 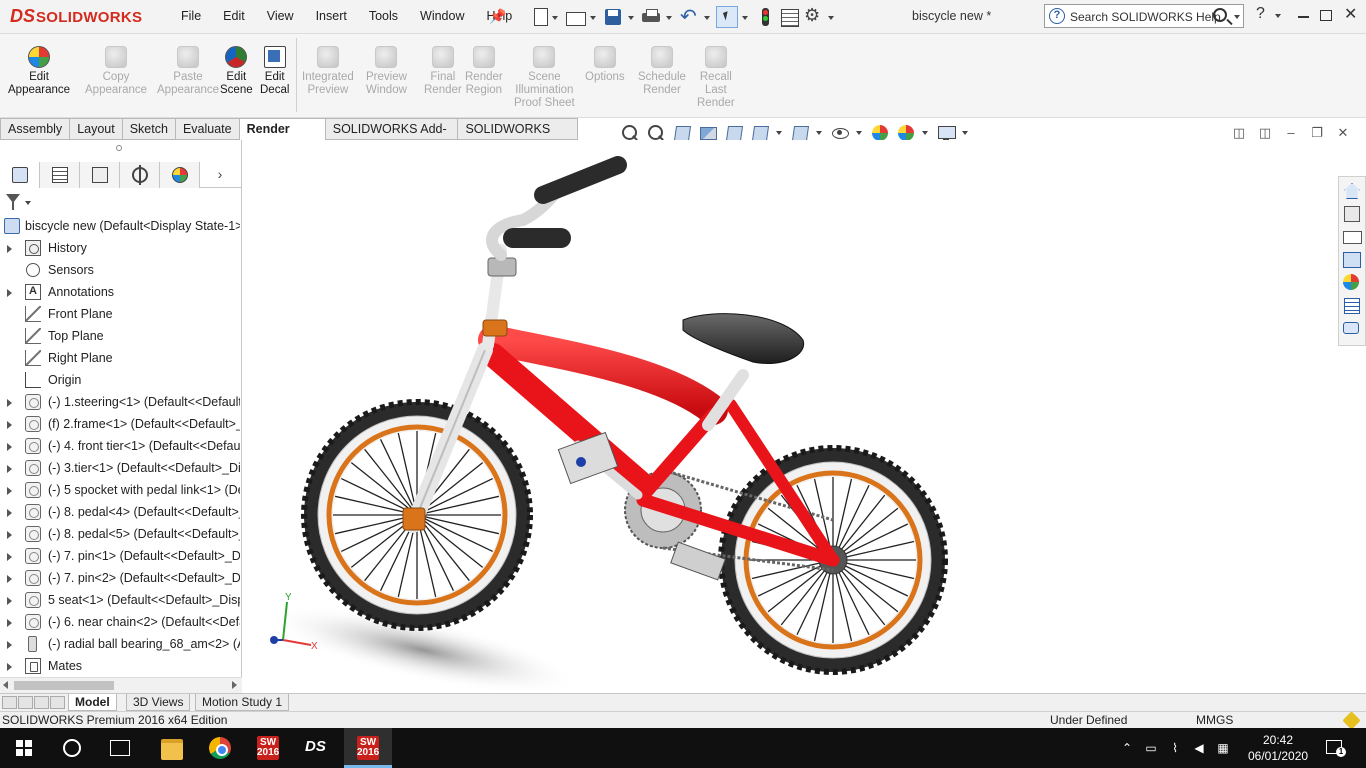 I want to click on solidworks-logo: DS SOLIDWORKS, so click(x=83, y=18).